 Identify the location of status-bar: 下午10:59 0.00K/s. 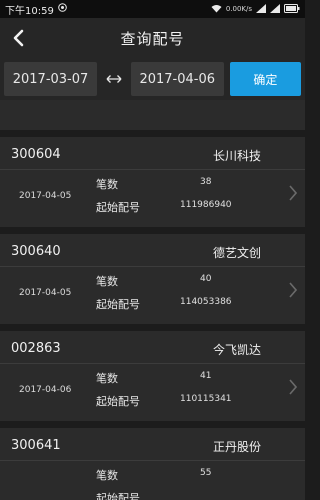
(152, 9).